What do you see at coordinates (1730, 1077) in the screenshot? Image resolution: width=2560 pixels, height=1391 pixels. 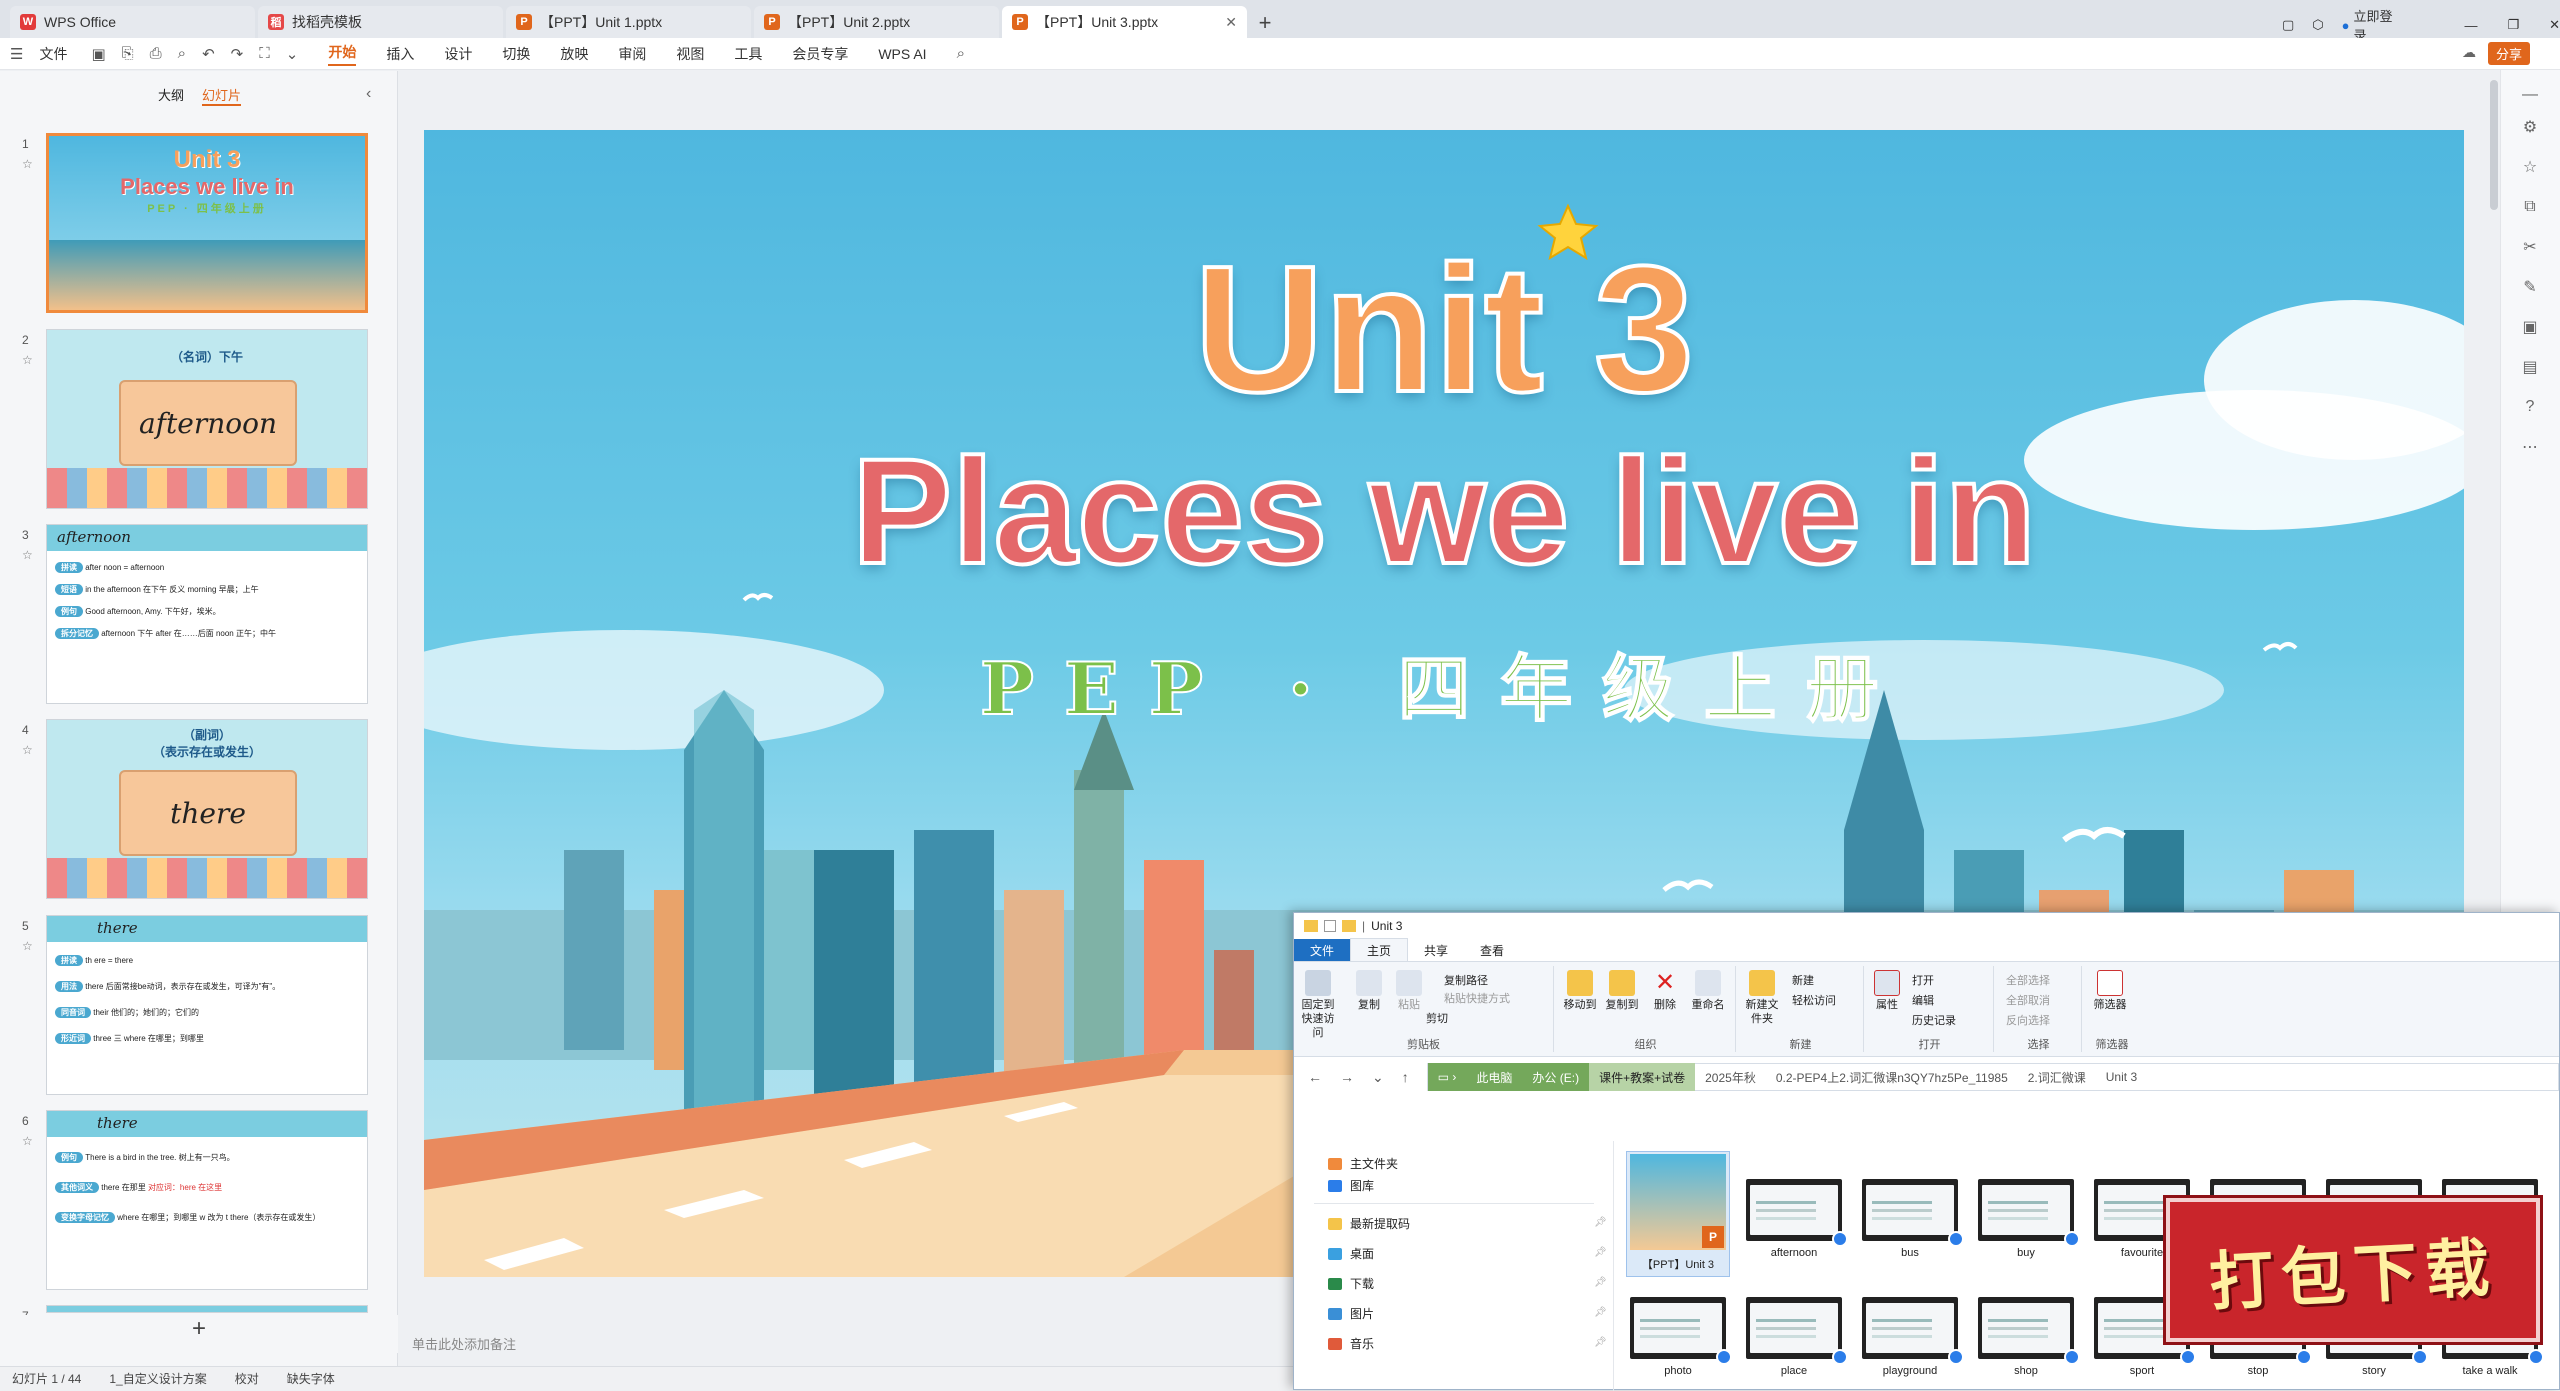 I see `breadcrumb-item: 2025年秋` at bounding box center [1730, 1077].